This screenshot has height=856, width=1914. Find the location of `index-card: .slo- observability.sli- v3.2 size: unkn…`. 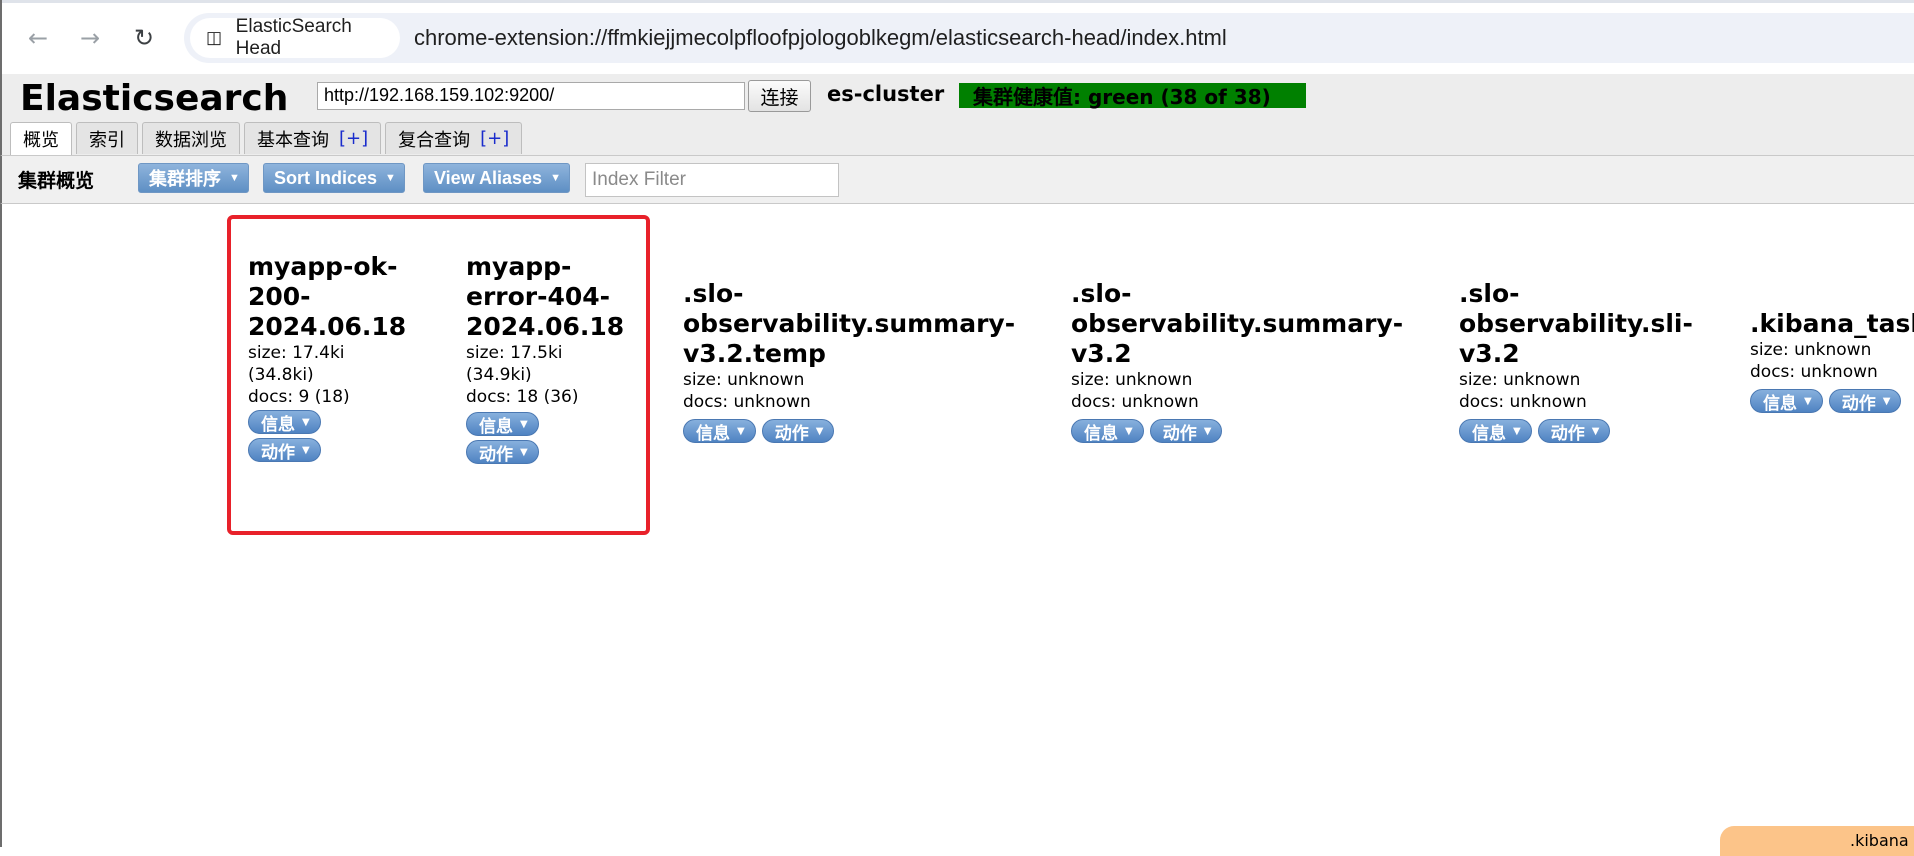

index-card: .slo- observability.sli- v3.2 size: unkn… is located at coordinates (1576, 362).